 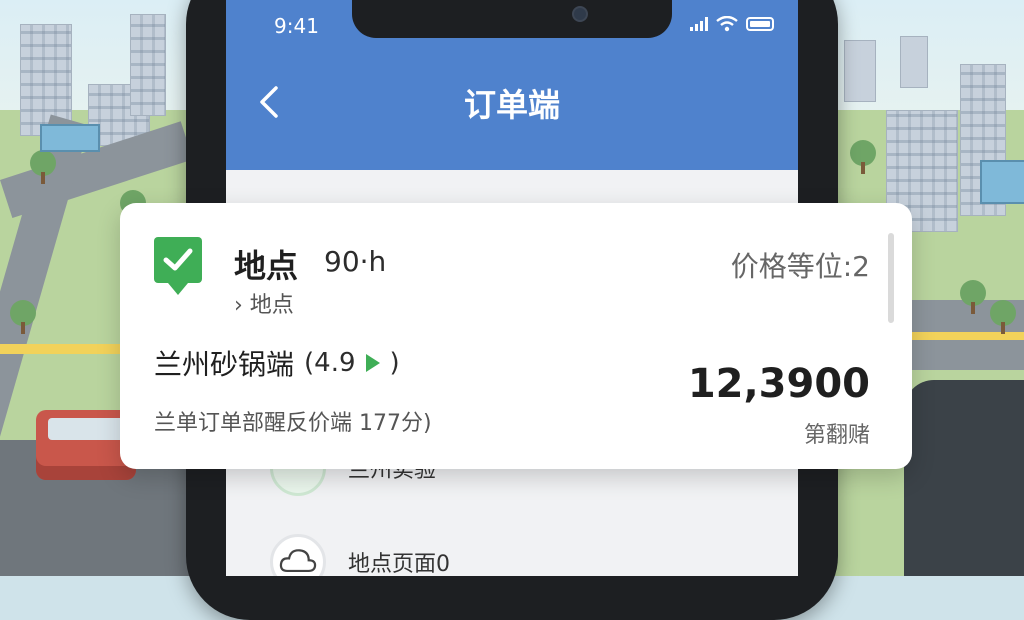 What do you see at coordinates (891, 278) in the screenshot?
I see `card-scrollbar` at bounding box center [891, 278].